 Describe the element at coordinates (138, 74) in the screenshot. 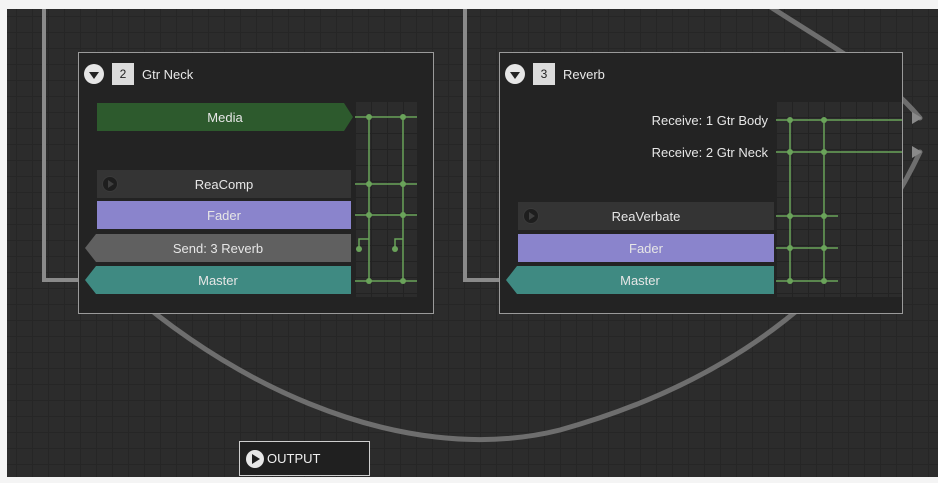

I see `node-header: 2 Gtr Neck` at that location.